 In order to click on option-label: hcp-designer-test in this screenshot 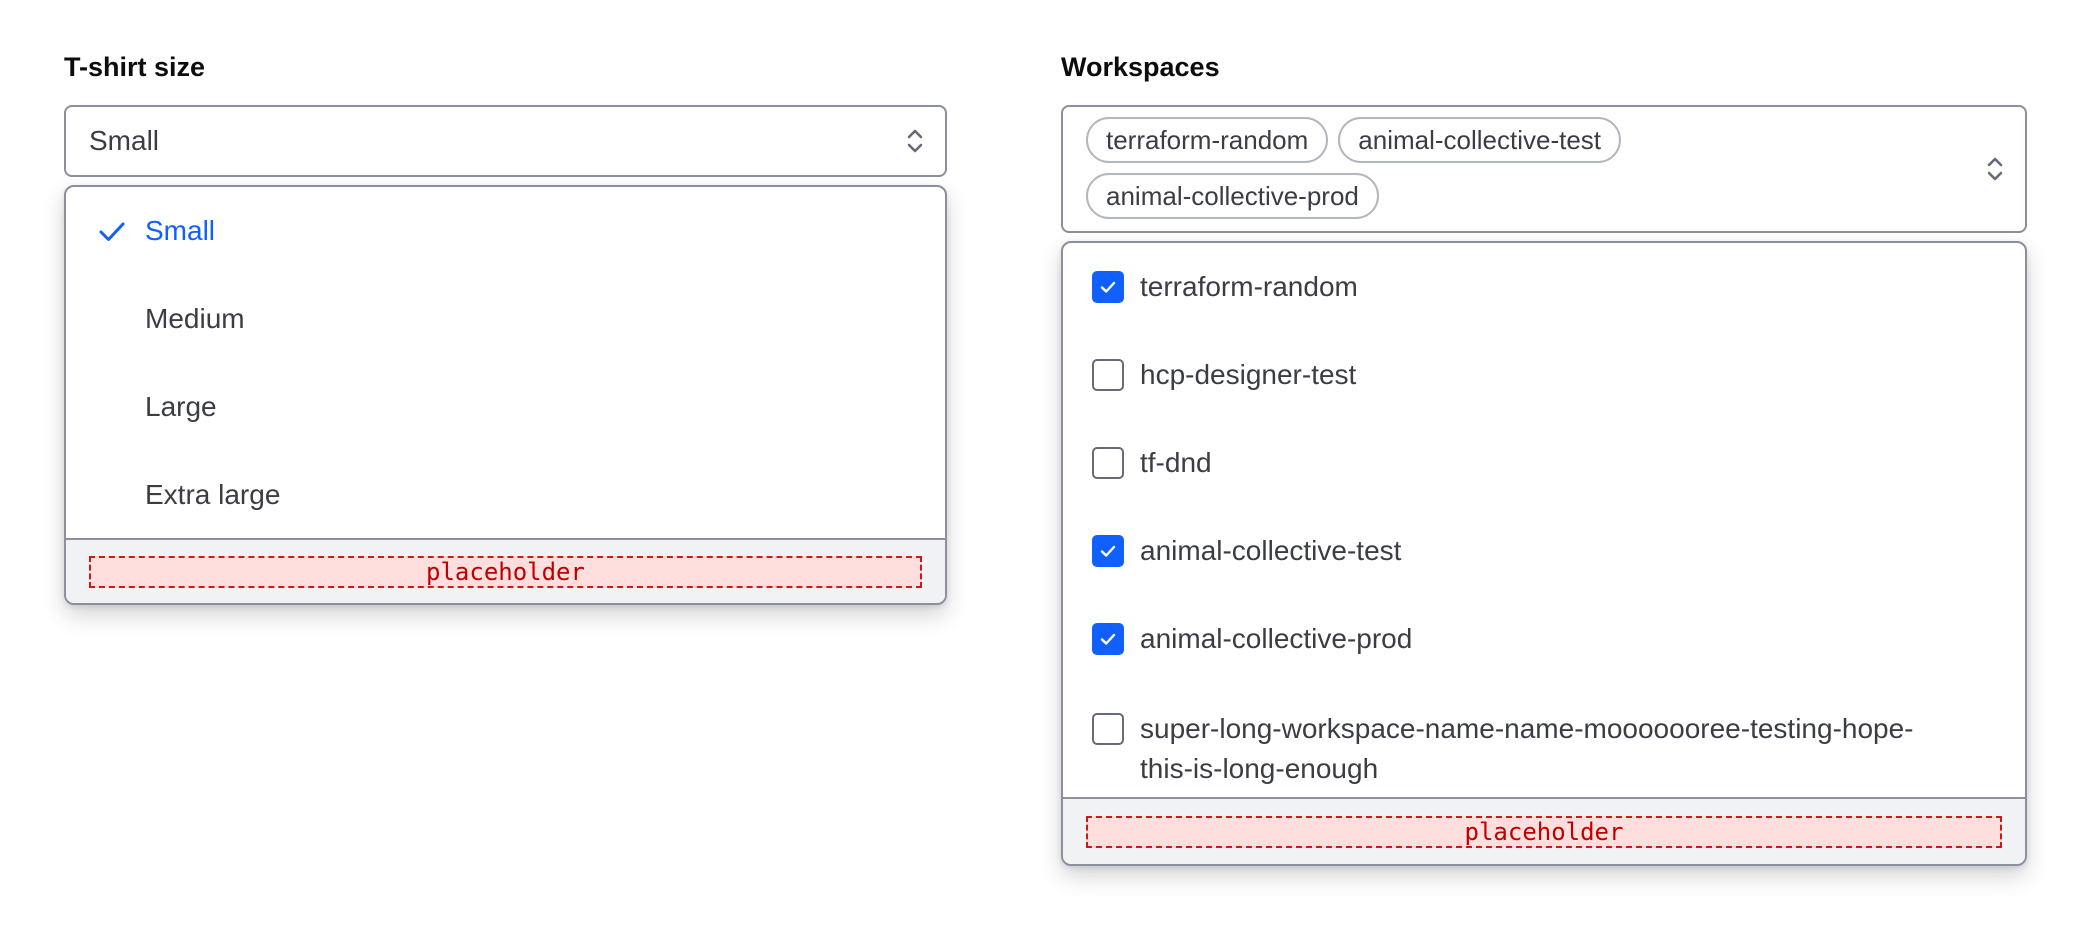, I will do `click(1248, 374)`.